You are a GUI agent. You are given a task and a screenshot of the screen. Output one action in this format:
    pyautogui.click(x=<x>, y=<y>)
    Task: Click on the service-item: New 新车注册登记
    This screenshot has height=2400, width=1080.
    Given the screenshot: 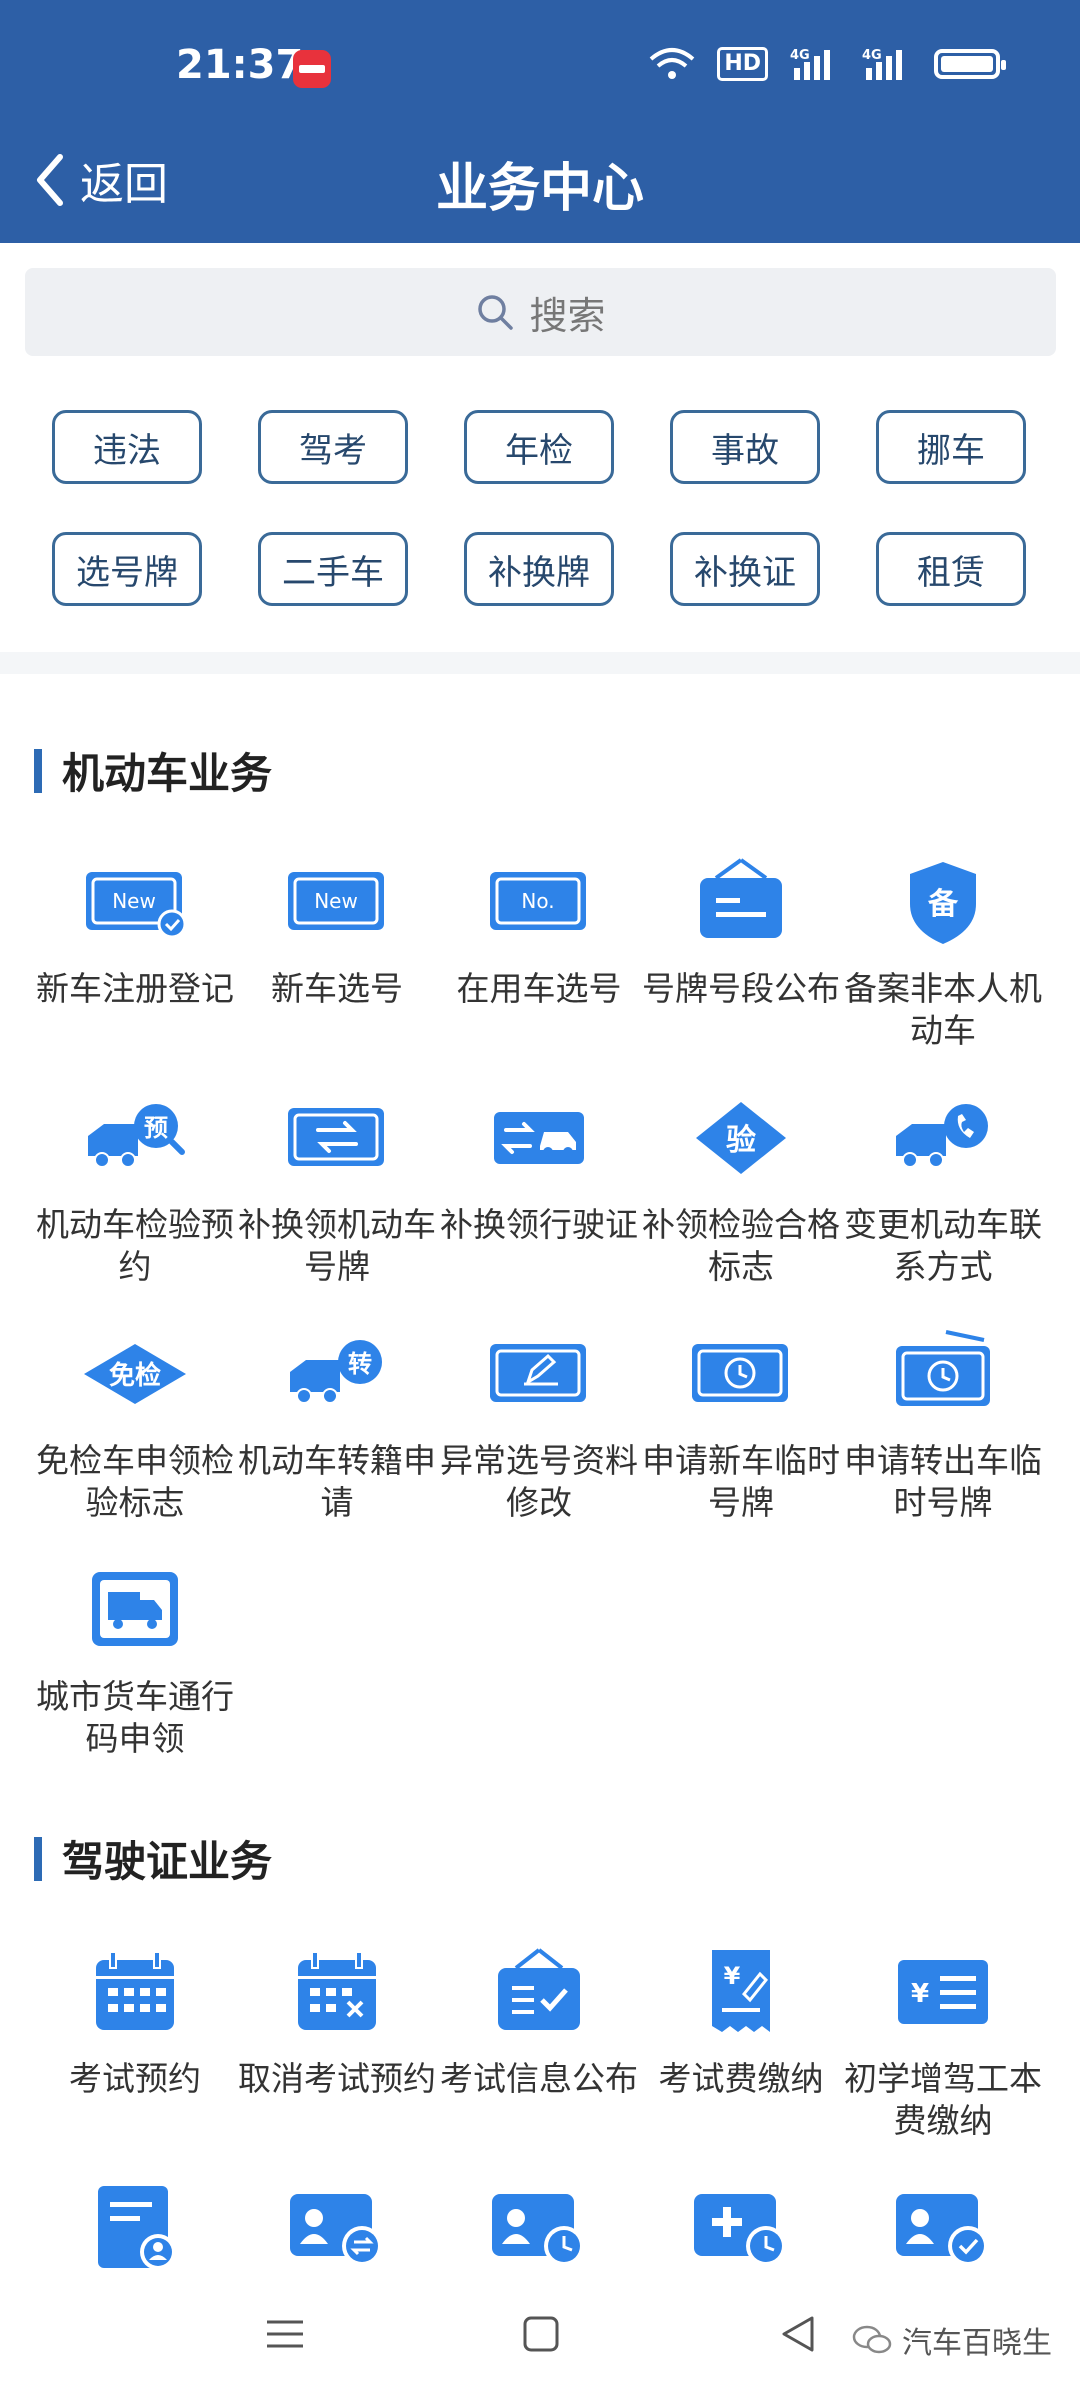 What is the action you would take?
    pyautogui.click(x=135, y=958)
    